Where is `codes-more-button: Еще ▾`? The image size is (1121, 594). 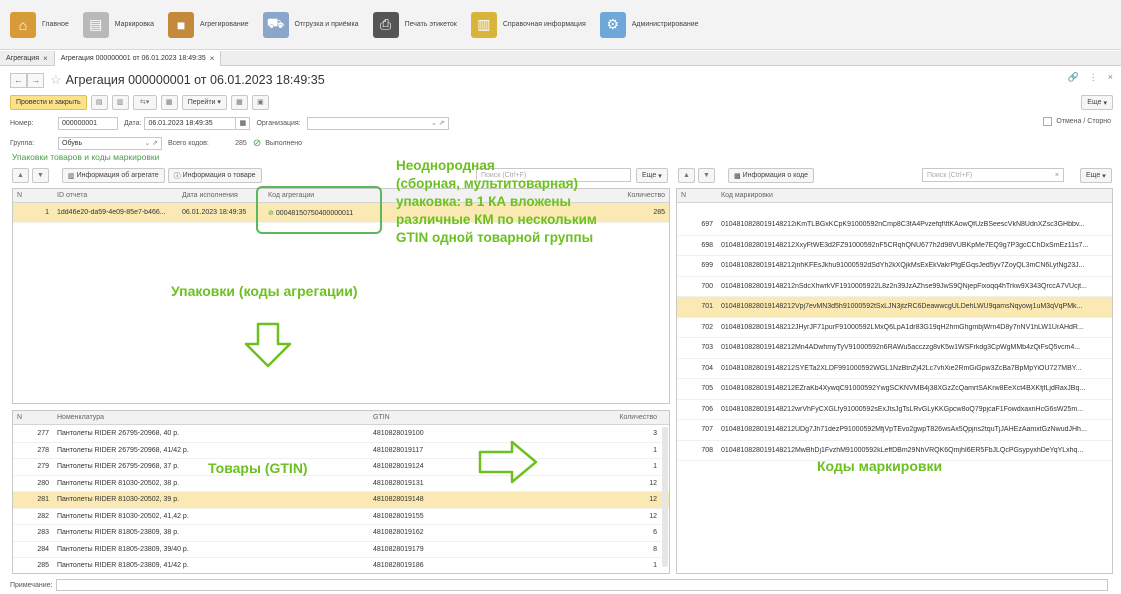
codes-more-button: Еще ▾ is located at coordinates (1096, 175).